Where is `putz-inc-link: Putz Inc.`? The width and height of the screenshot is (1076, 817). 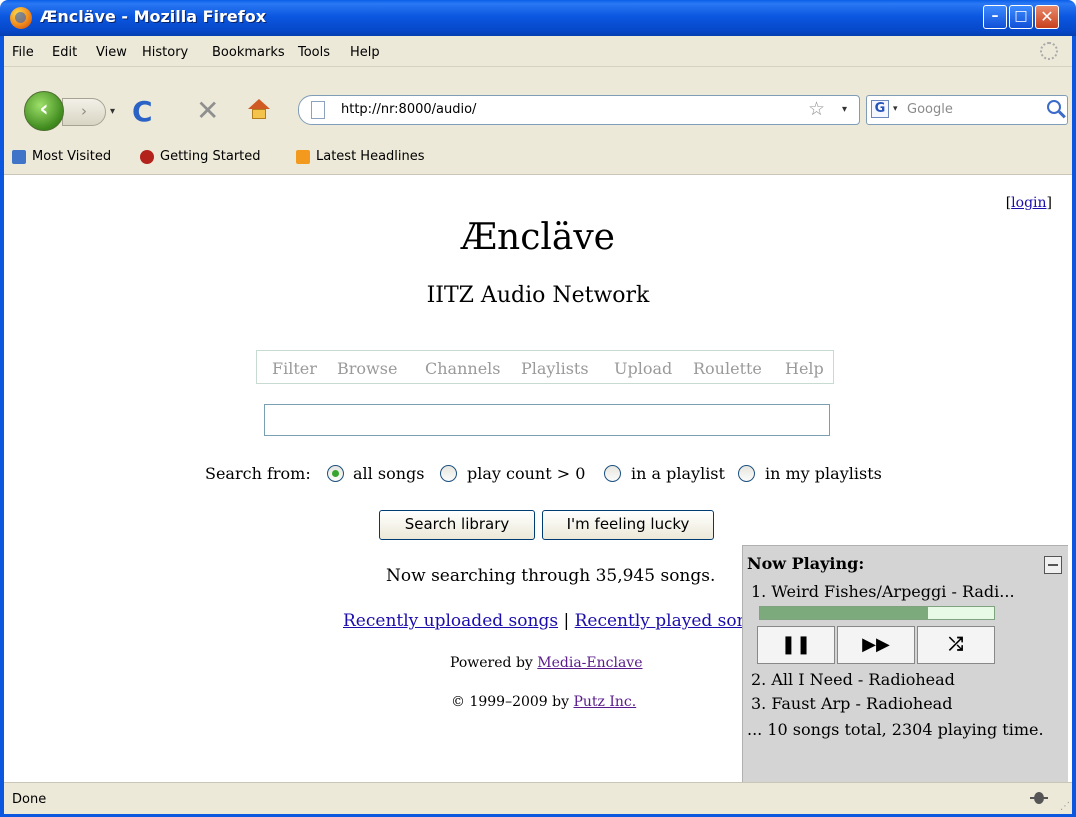
putz-inc-link: Putz Inc. is located at coordinates (604, 702).